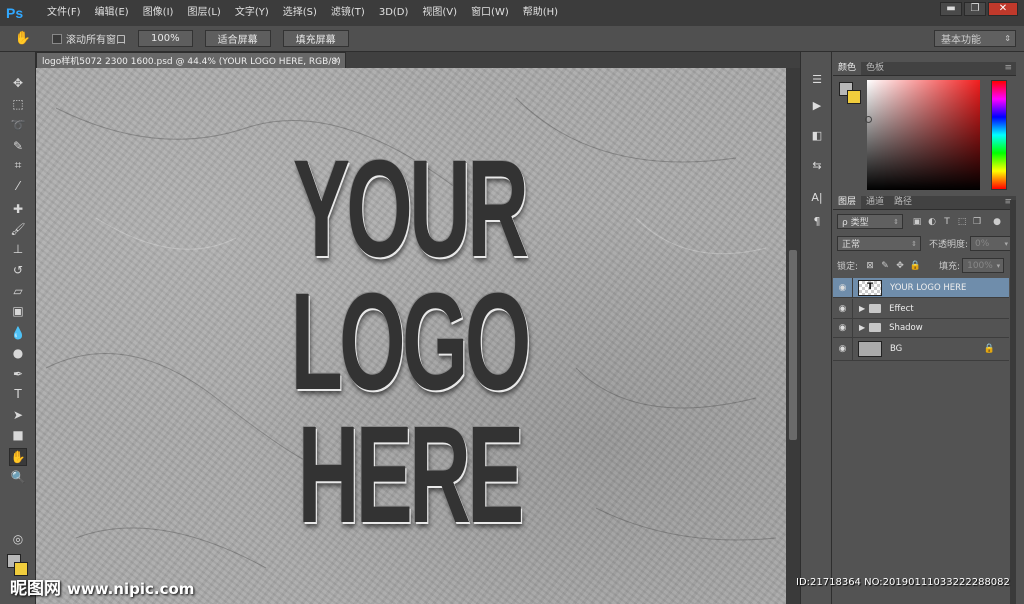  What do you see at coordinates (1008, 68) in the screenshot?
I see `panel-menu-icon: ≡` at bounding box center [1008, 68].